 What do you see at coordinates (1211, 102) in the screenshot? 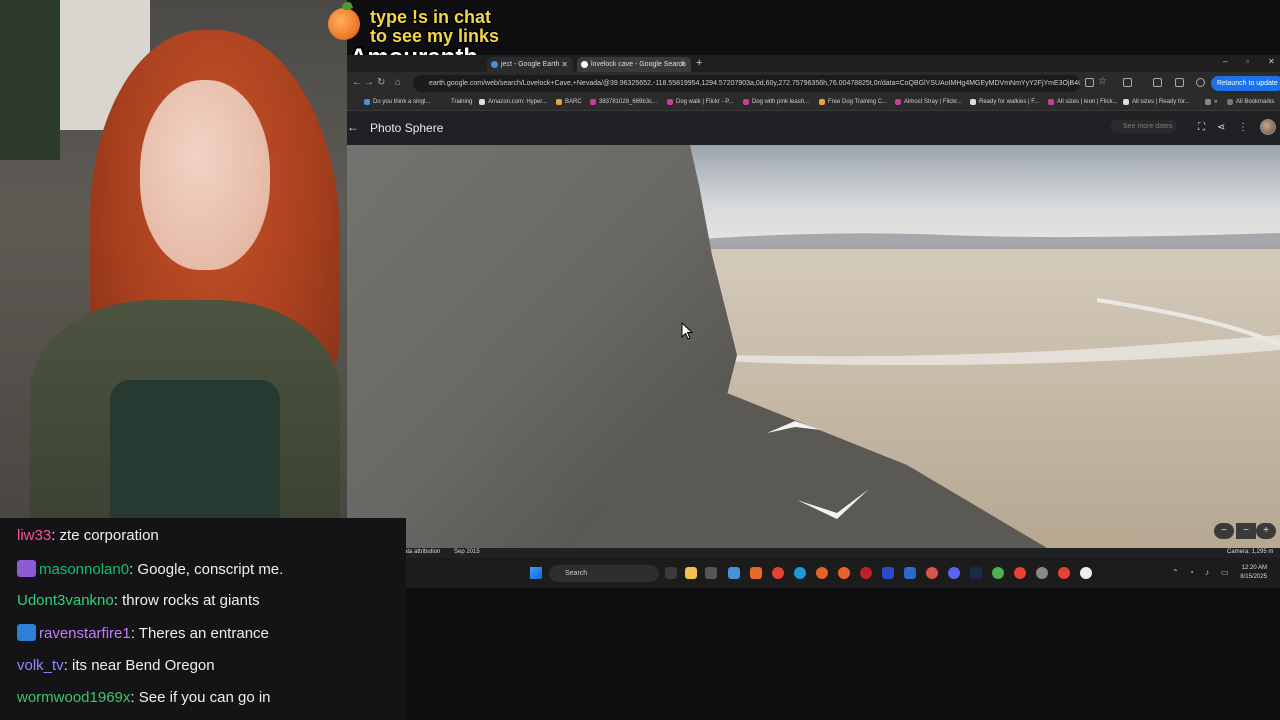
I see `chevron-right-icon: »` at bounding box center [1211, 102].